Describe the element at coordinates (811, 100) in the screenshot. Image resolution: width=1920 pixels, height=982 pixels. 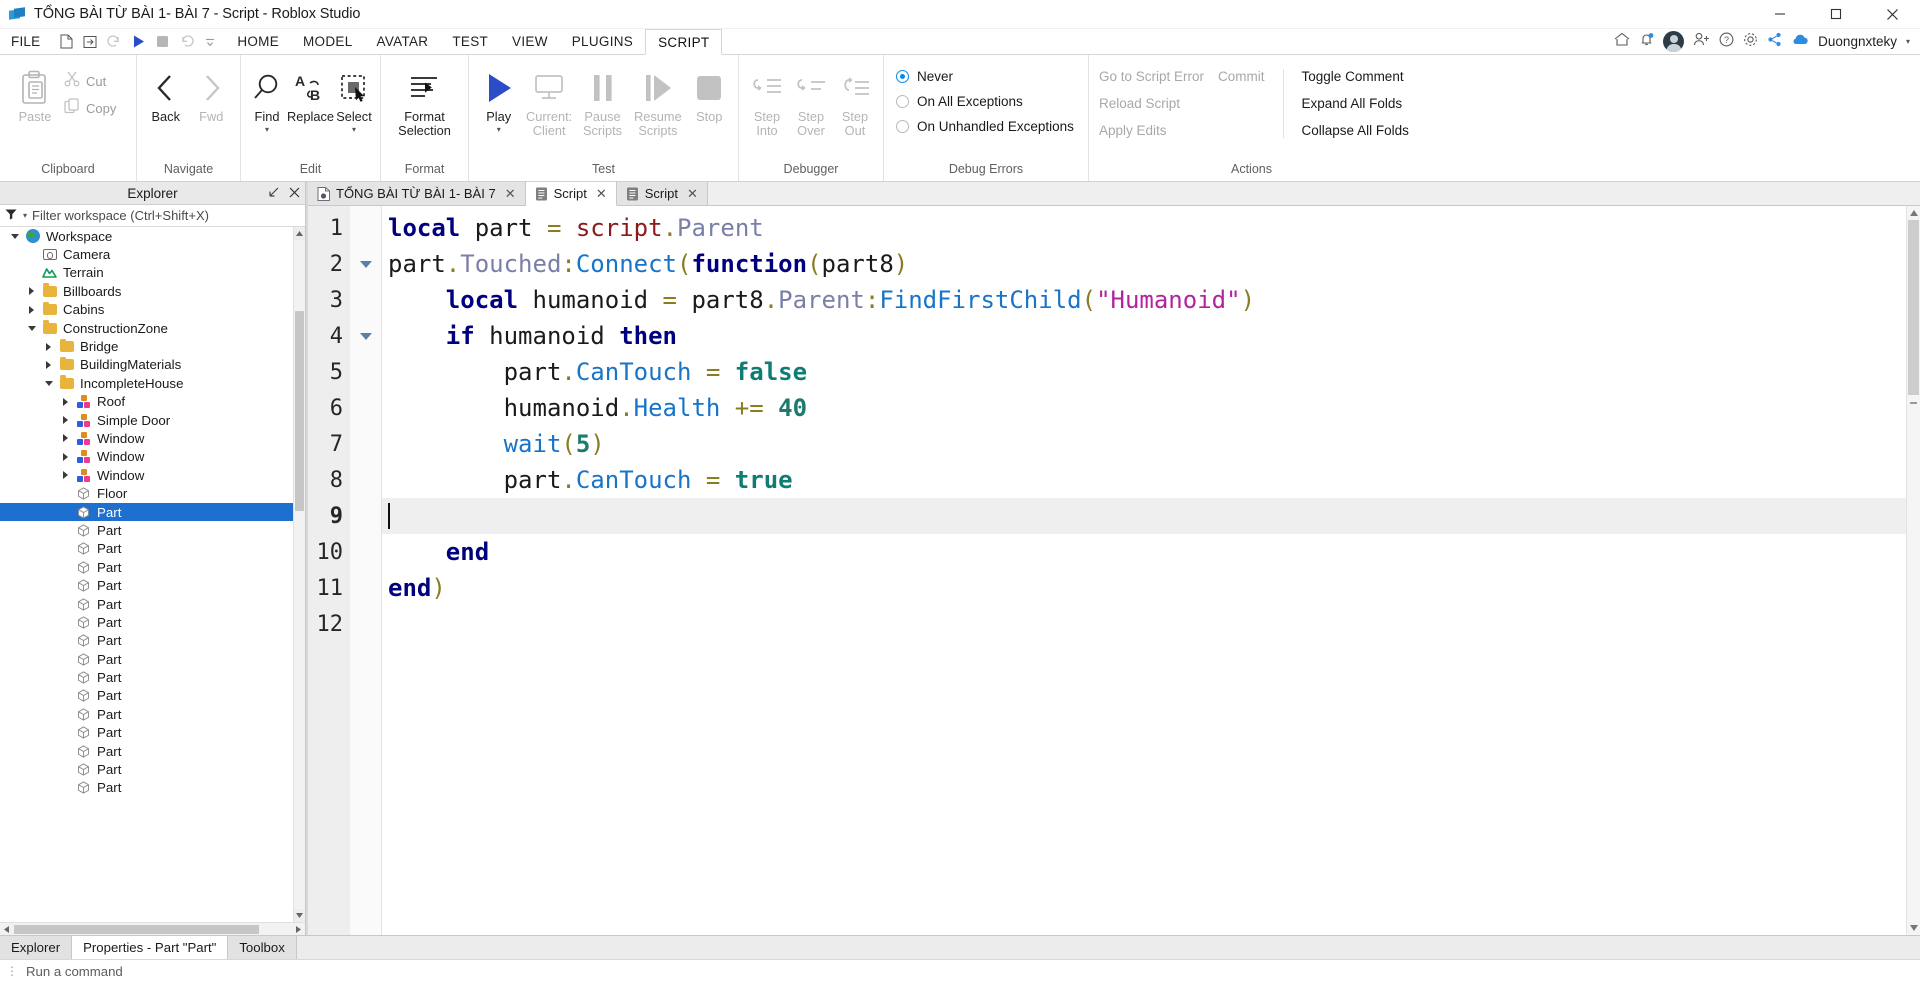
I see `step-over-button: Step Over` at that location.